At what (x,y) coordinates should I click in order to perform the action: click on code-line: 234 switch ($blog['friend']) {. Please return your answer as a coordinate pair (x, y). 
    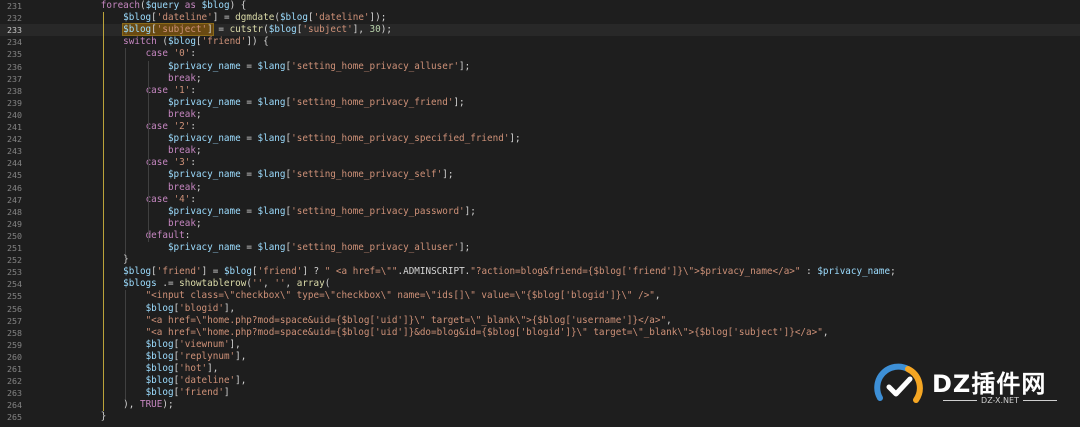
    Looking at the image, I should click on (540, 42).